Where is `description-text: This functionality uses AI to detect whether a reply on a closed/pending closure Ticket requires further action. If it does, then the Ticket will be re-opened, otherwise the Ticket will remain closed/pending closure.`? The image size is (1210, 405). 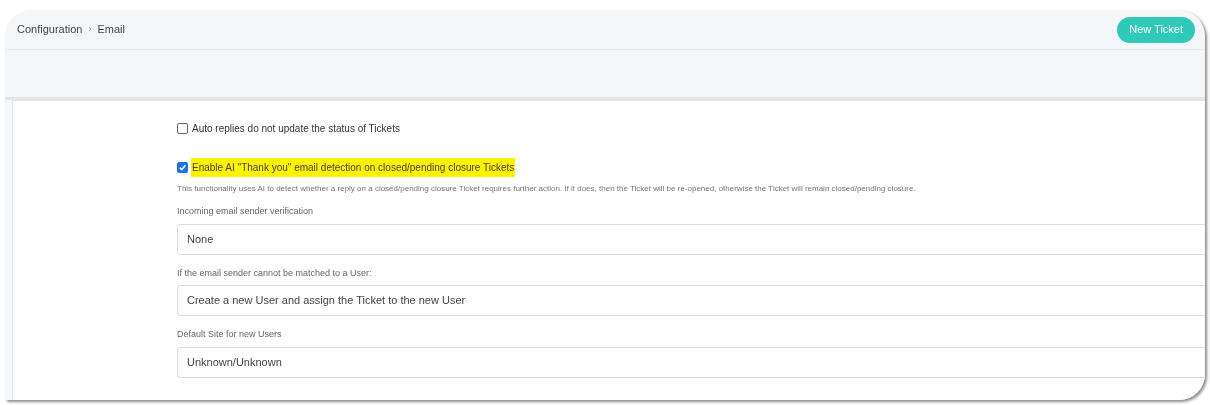 description-text: This functionality uses AI to detect whether a reply on a closed/pending closure Ticket requires further action. If it does, then the Ticket will be re-opened, otherwise the Ticket will remain closed/pending closure. is located at coordinates (547, 189).